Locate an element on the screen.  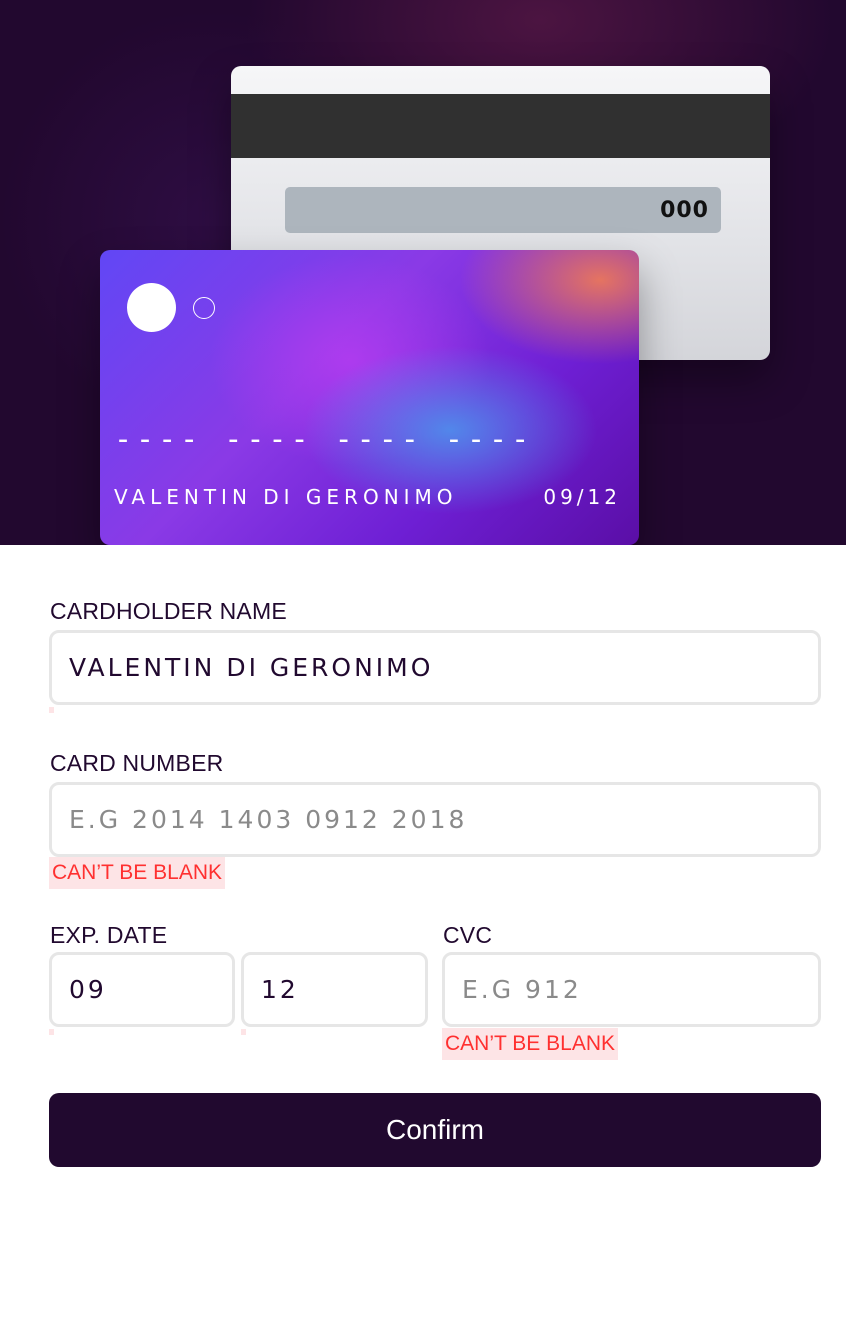
exp-year-error-marker is located at coordinates (243, 1032).